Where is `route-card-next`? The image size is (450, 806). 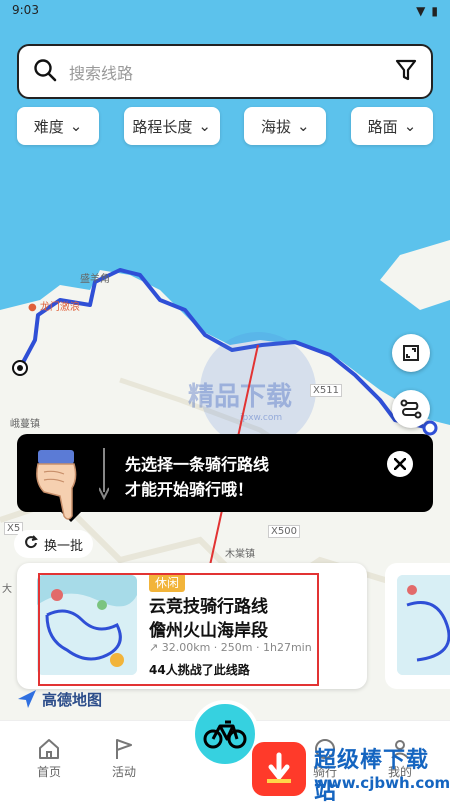
route-card-next is located at coordinates (417, 626).